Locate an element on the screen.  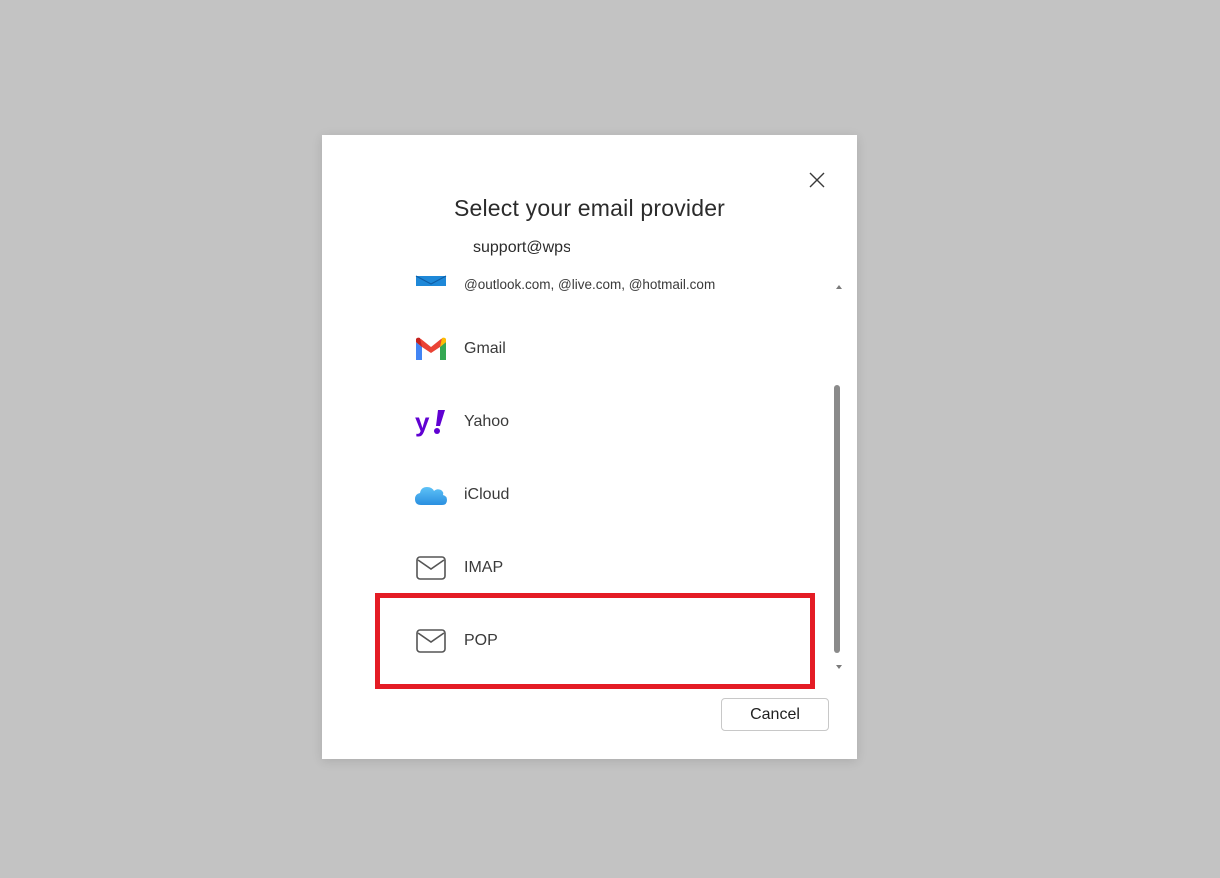
close-icon is located at coordinates (817, 180).